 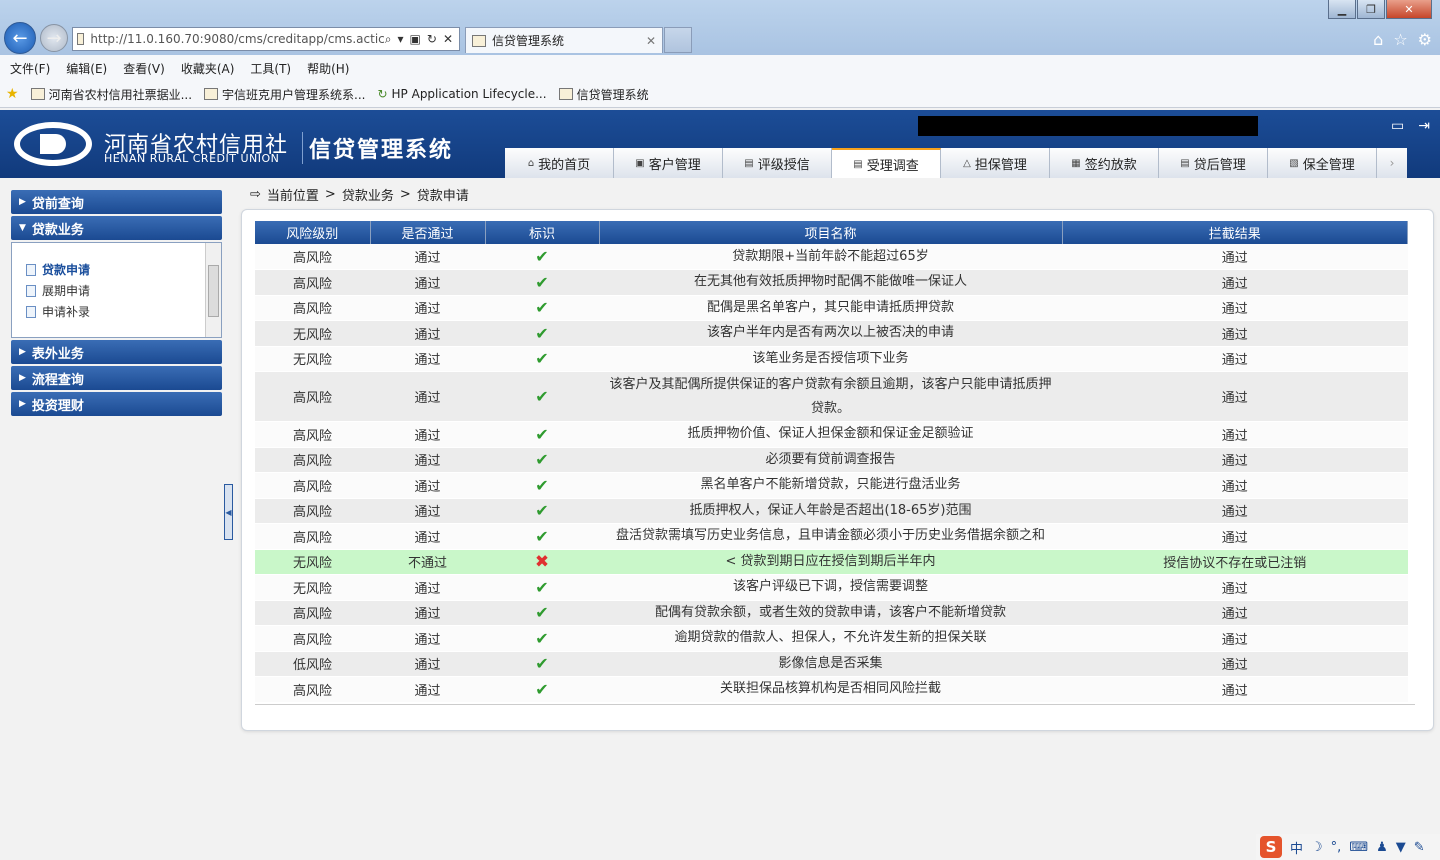 I want to click on sidebar-section-process-query: ▶ 流程查询, so click(x=116, y=378).